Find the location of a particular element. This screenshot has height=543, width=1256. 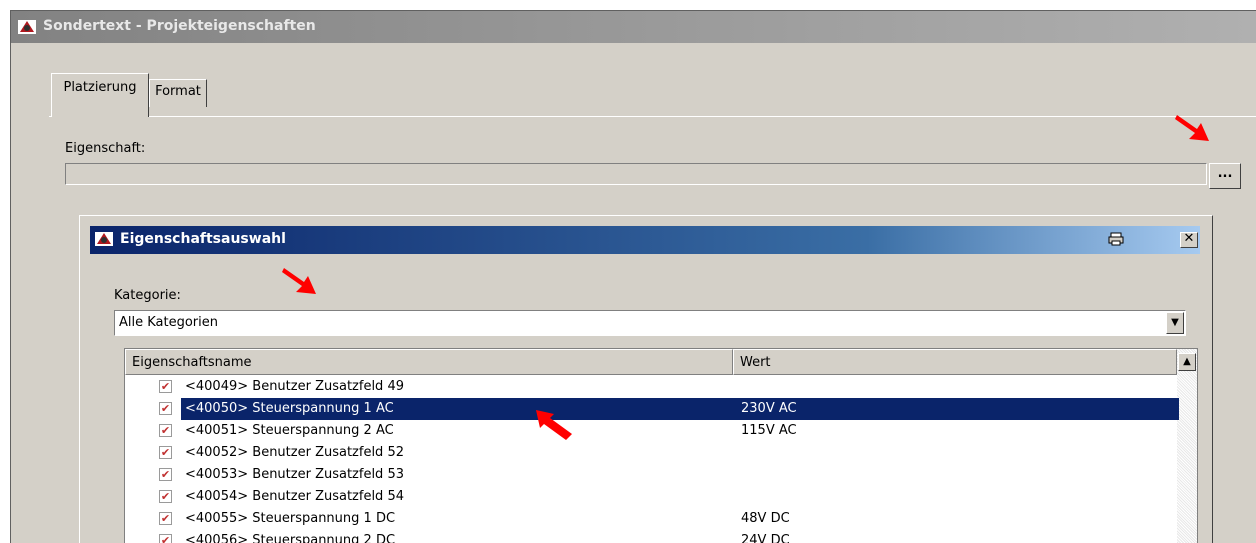

property-label: Eigenschaft: is located at coordinates (105, 148).